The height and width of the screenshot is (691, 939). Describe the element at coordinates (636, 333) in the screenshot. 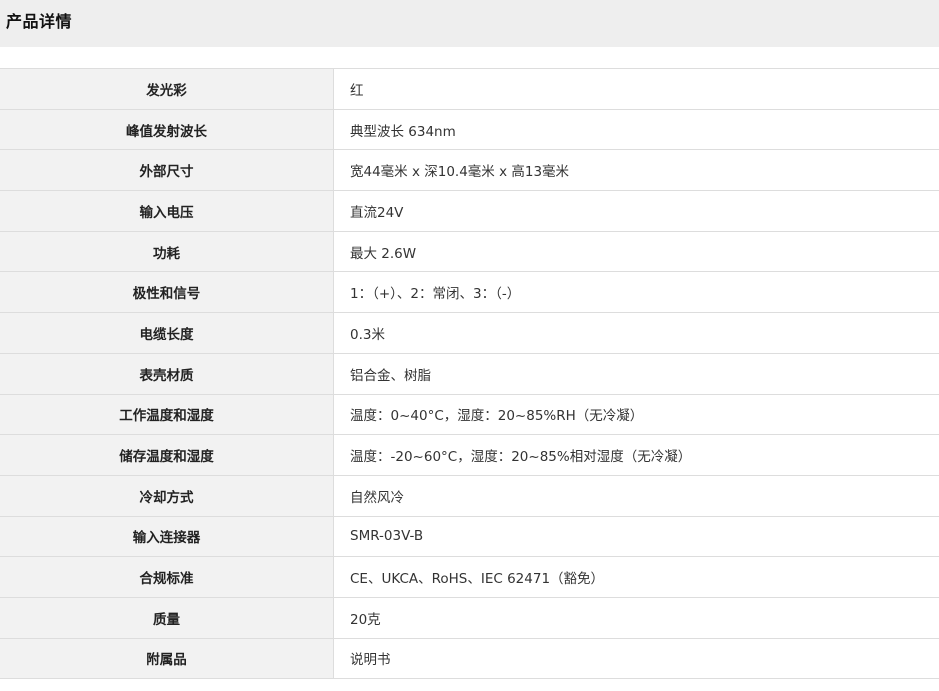

I see `spec-value: 0.3米` at that location.